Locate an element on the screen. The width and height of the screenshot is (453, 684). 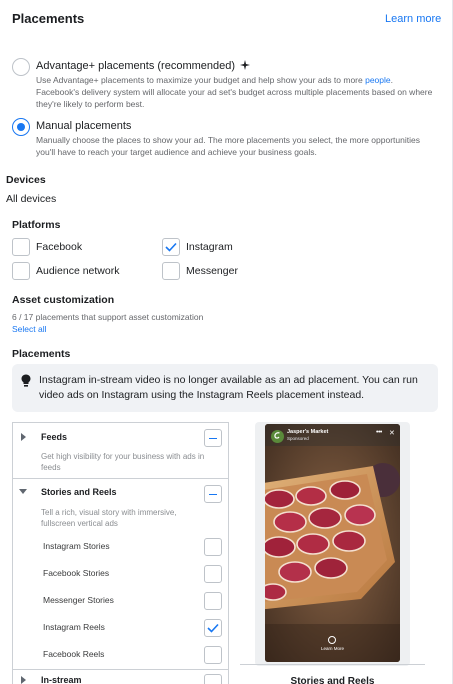
stories-reels-group-label: Stories and Reels is located at coordinates (79, 492).